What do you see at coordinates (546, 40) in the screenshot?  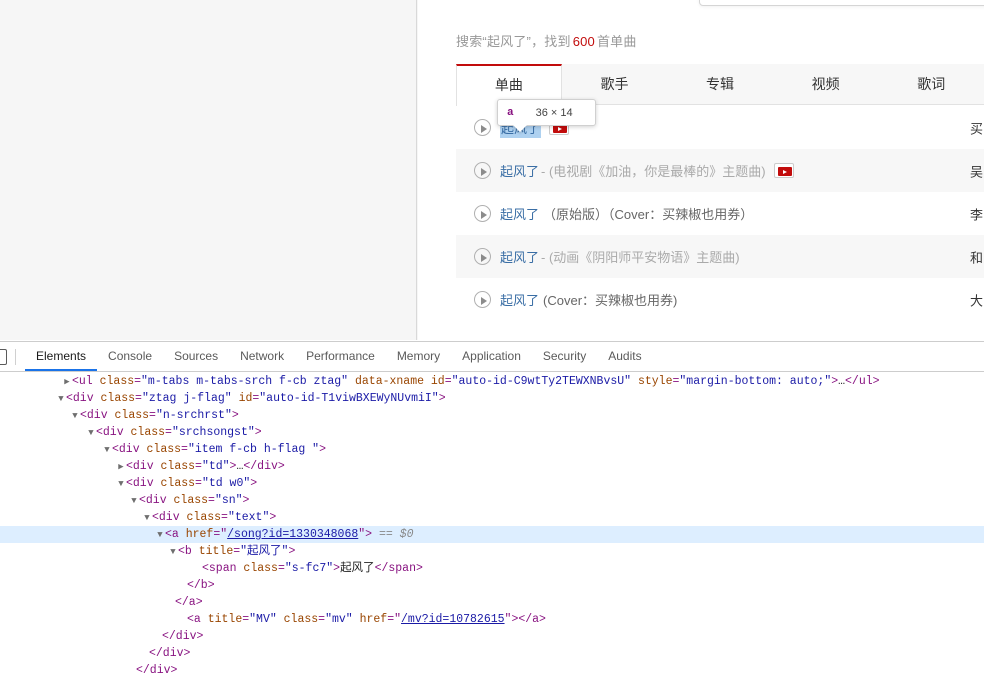 I see `search-result-summary: 搜索“起风了”，找到 600 首单曲` at bounding box center [546, 40].